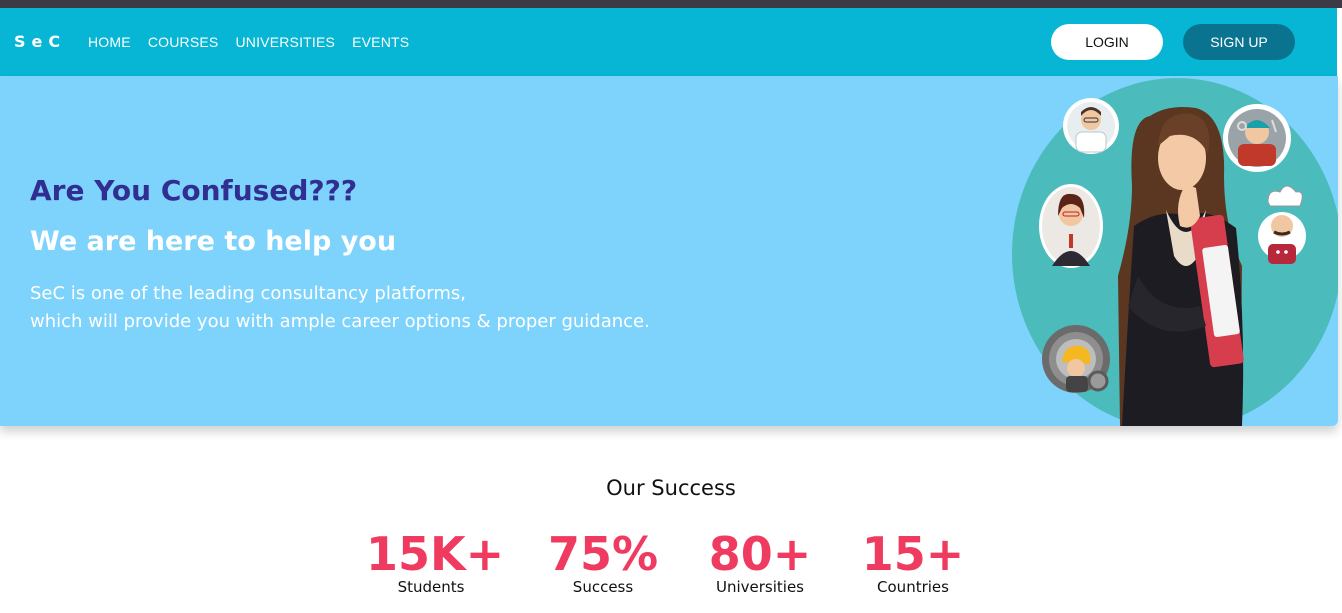  What do you see at coordinates (603, 554) in the screenshot?
I see `stat-value: 75%` at bounding box center [603, 554].